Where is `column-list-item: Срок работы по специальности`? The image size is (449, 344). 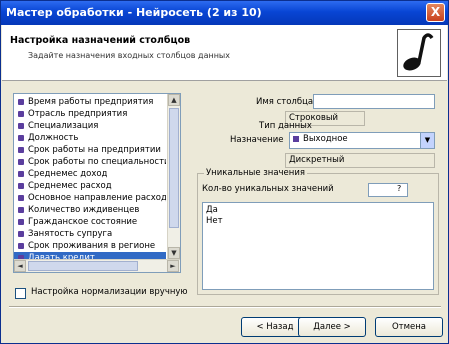
column-list-item: Срок работы по специальности is located at coordinates (90, 162).